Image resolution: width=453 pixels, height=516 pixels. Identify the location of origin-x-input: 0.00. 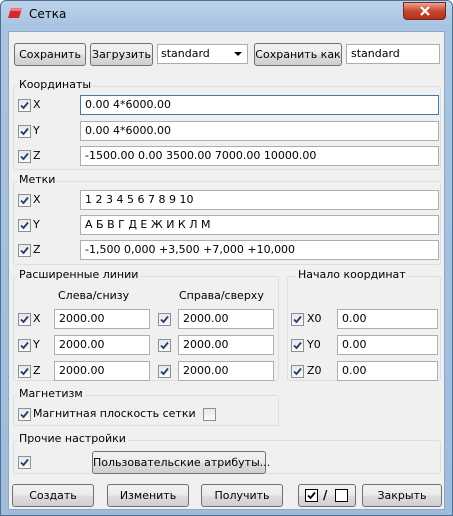
(387, 319).